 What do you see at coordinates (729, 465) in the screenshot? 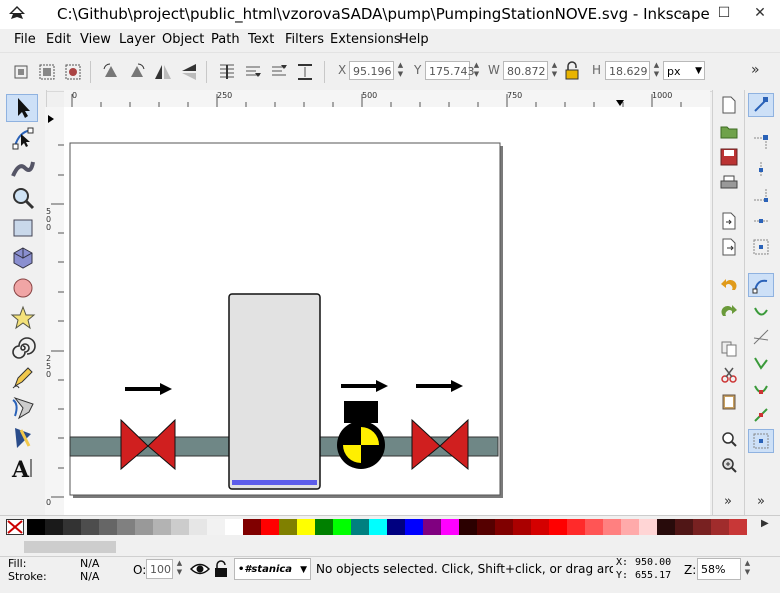
I see `zoom-drawing-icon` at bounding box center [729, 465].